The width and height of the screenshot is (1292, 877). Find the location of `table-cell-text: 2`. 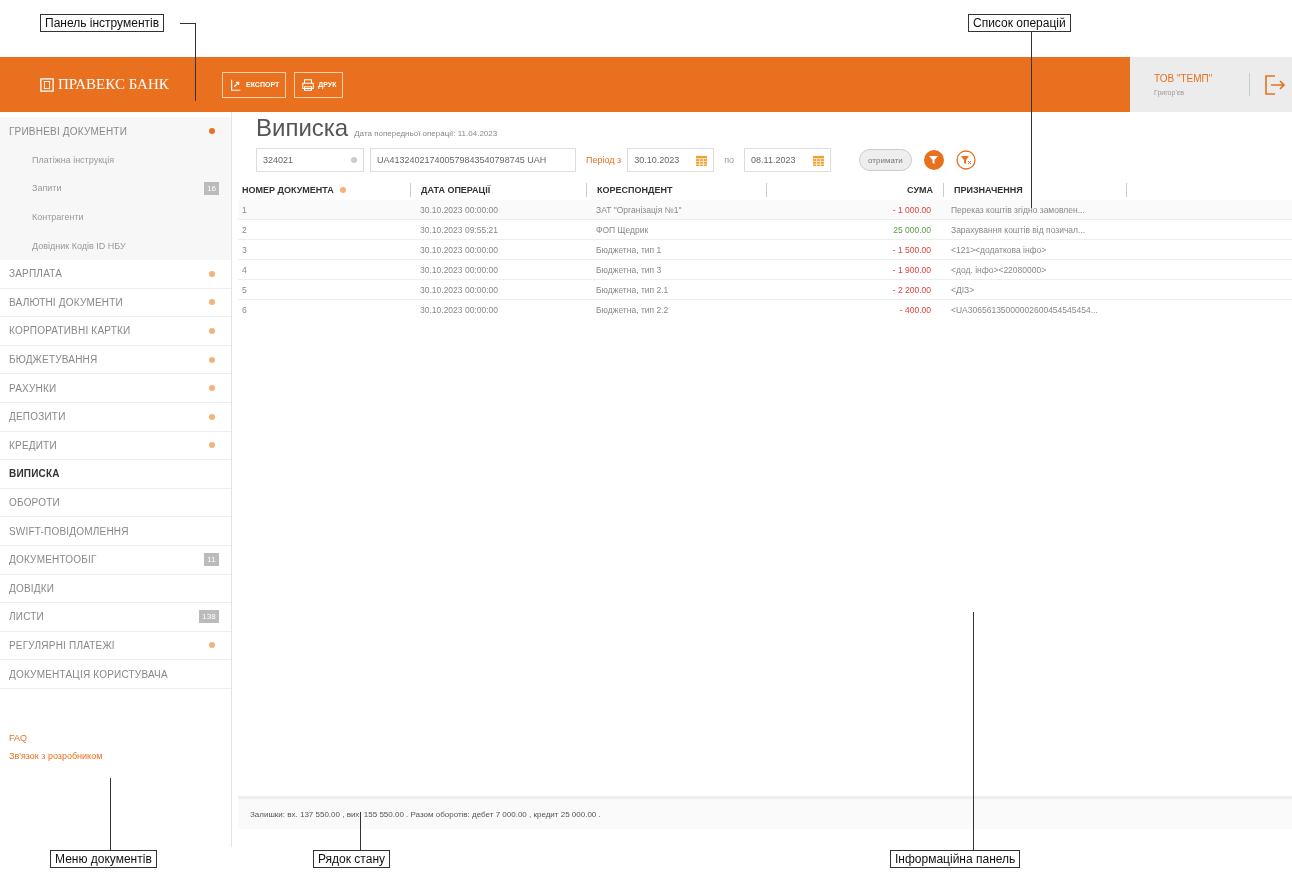

table-cell-text: 2 is located at coordinates (244, 229).